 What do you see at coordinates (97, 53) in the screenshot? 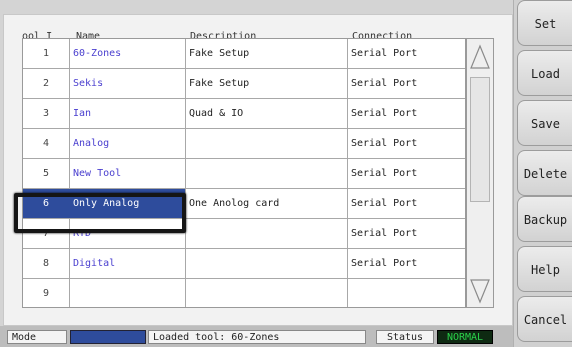
I see `tool-name: 60-Zones` at bounding box center [97, 53].